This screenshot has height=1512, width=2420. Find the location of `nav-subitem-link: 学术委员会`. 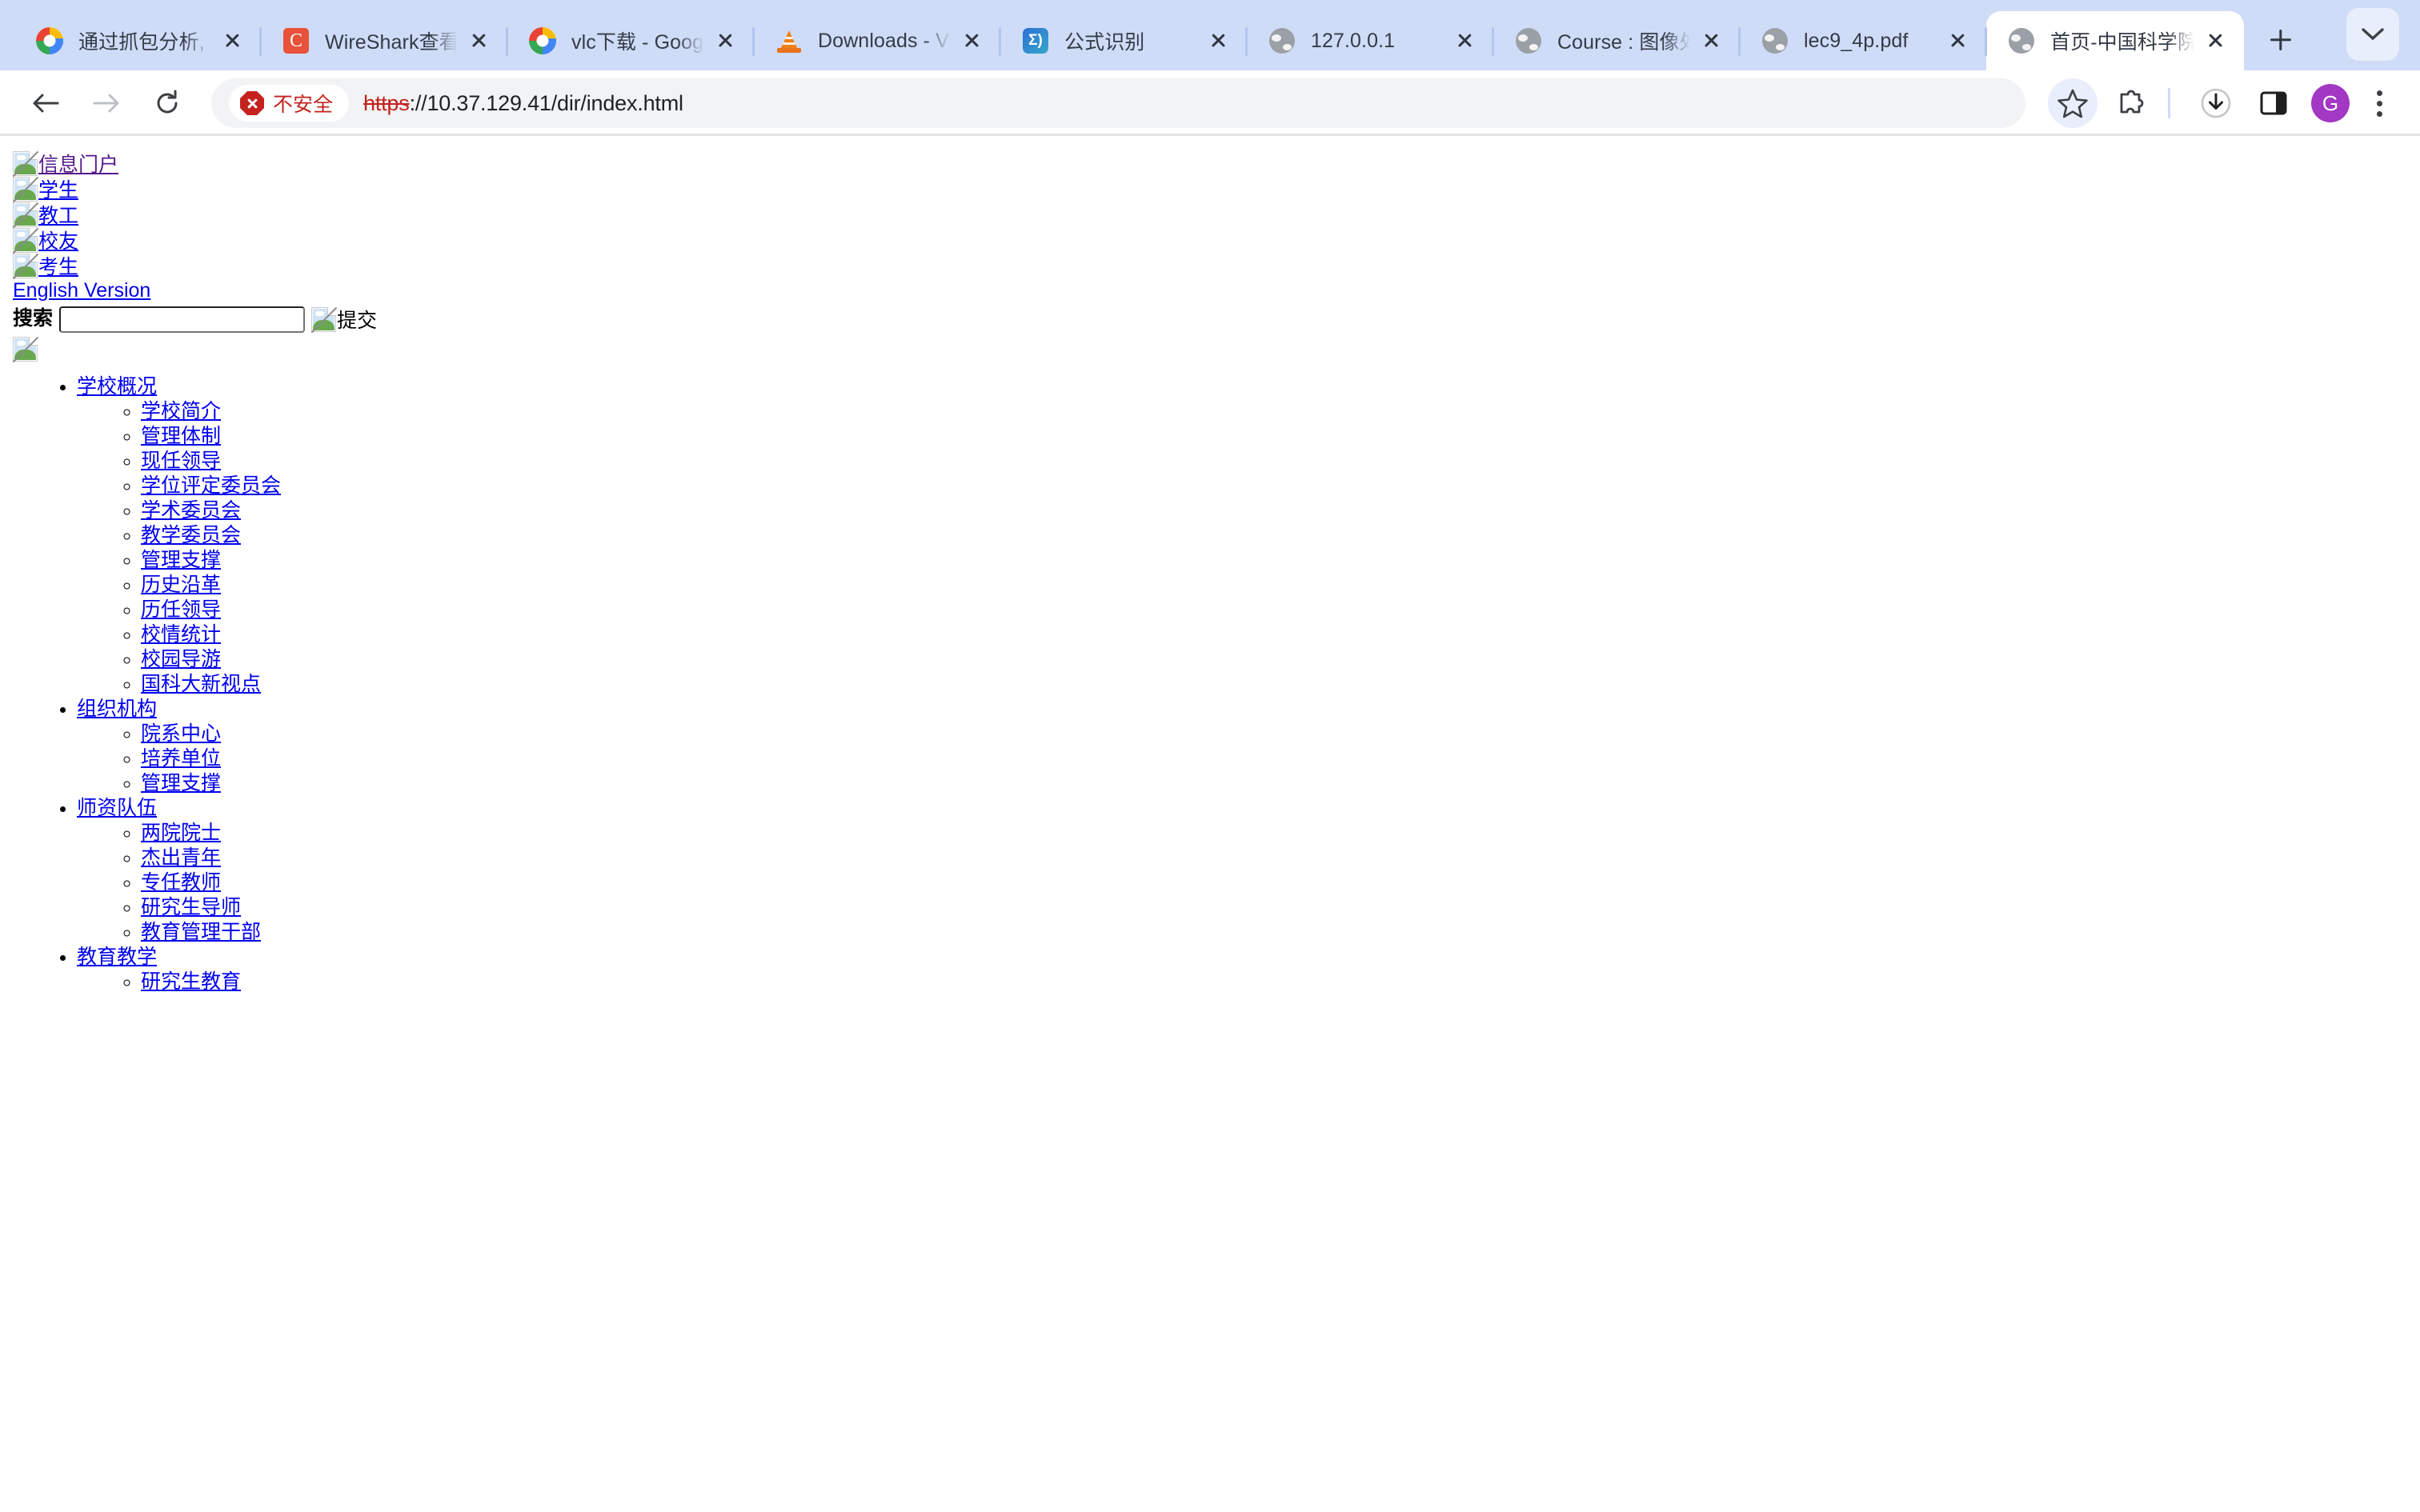

nav-subitem-link: 学术委员会 is located at coordinates (191, 510).